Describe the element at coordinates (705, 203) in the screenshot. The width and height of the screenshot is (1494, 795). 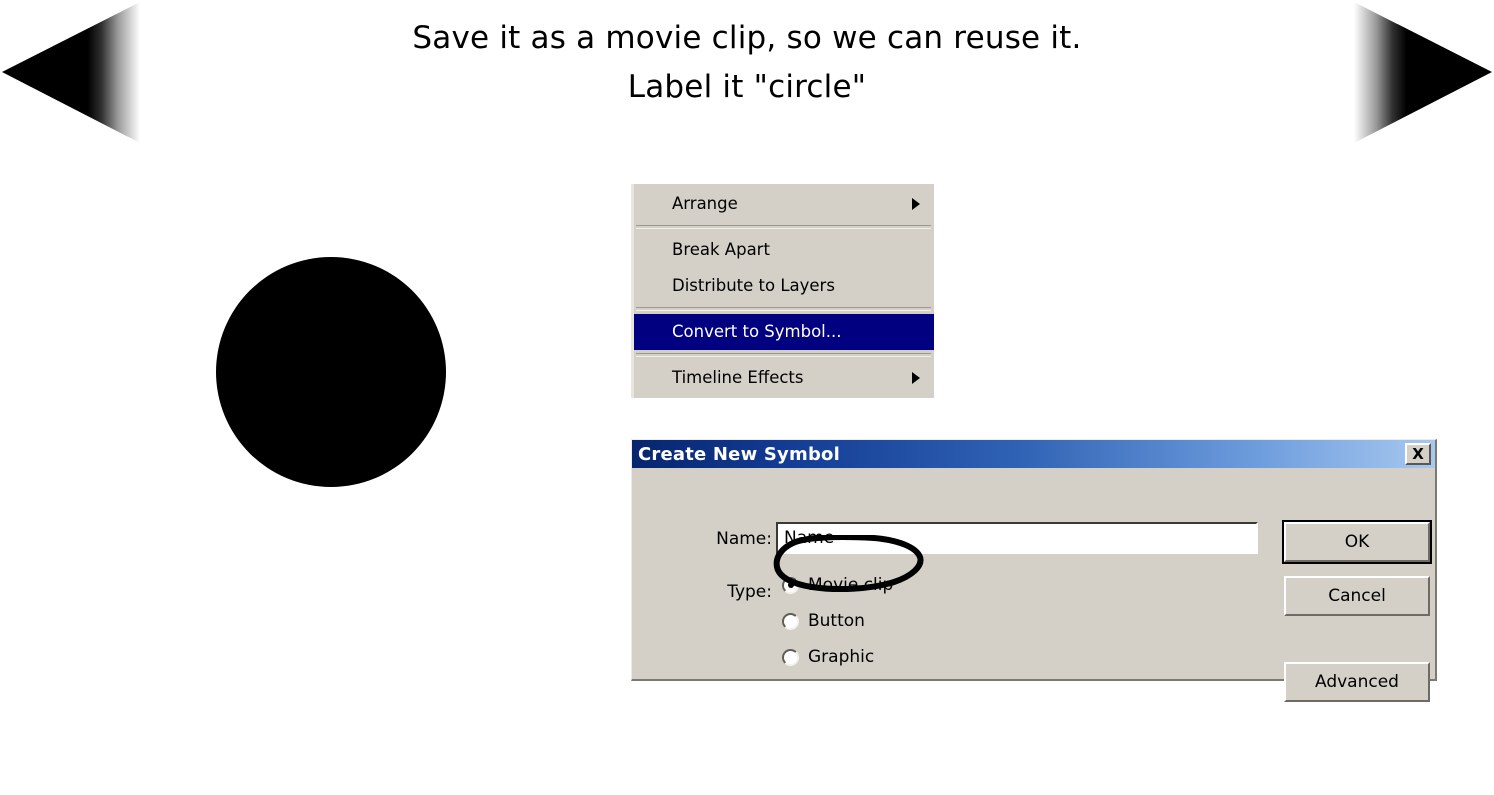
I see `menu-item-label: Arrange` at that location.